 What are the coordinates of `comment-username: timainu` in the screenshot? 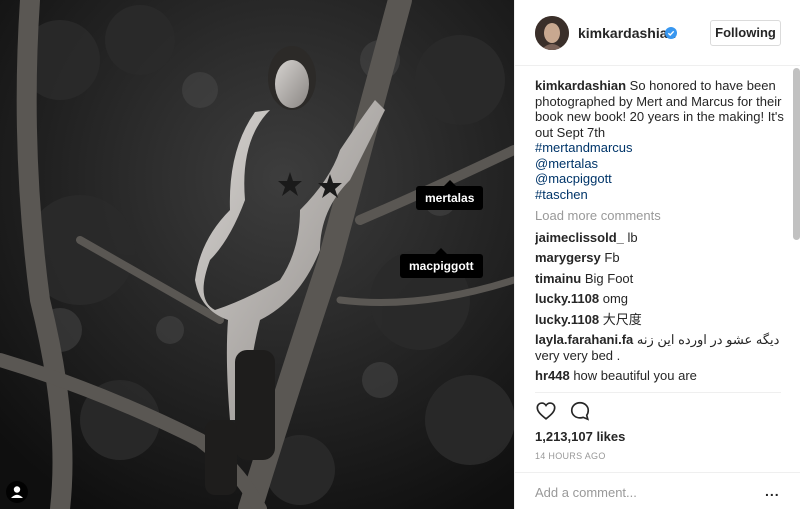 It's located at (558, 278).